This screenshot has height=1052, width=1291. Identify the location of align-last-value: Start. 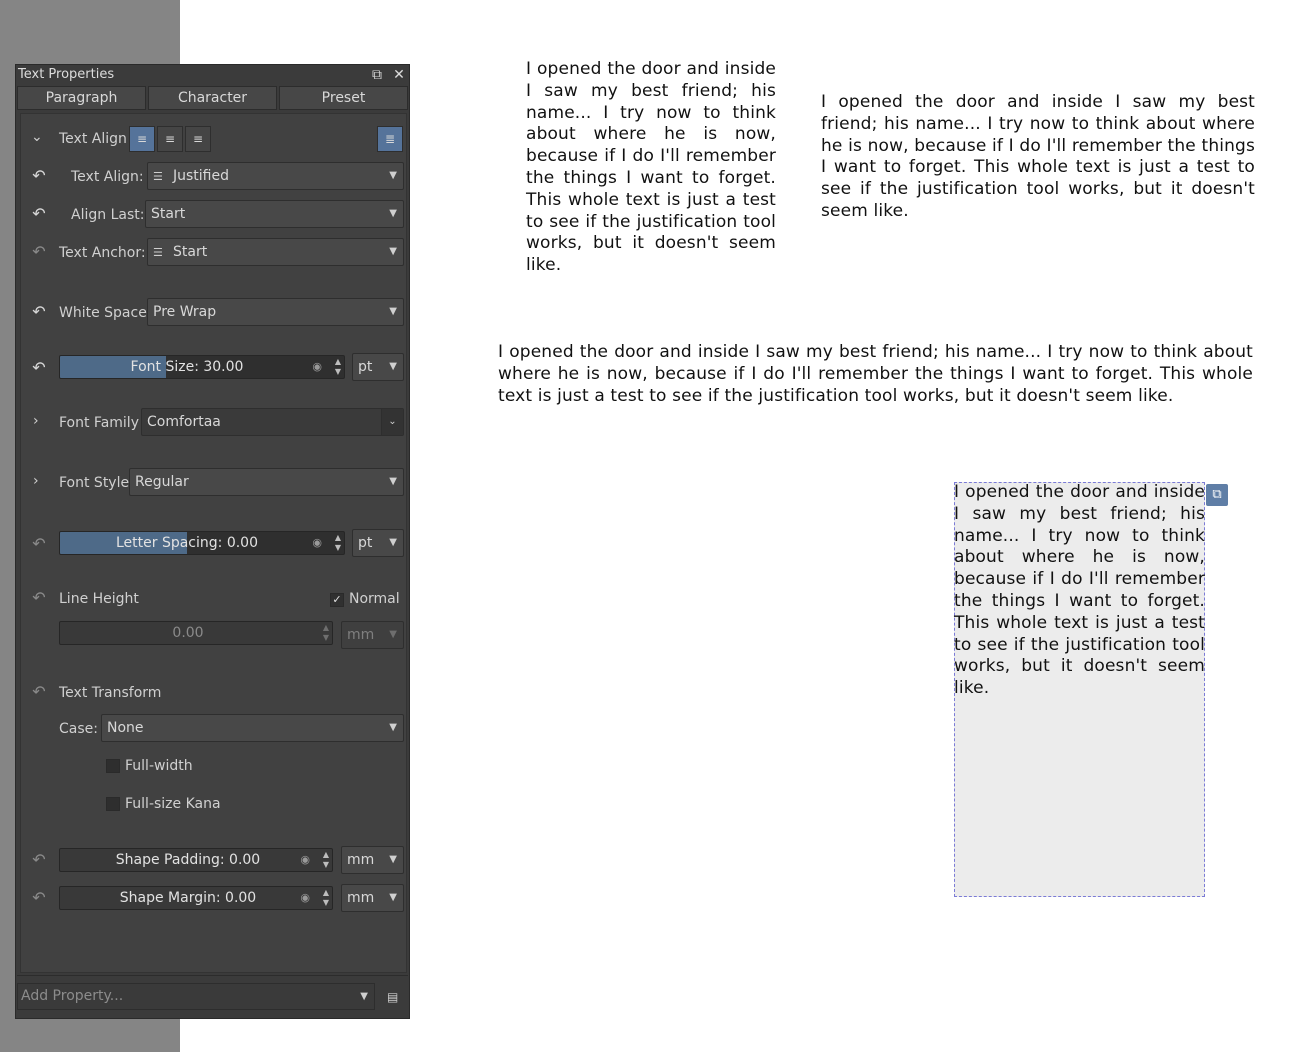
(168, 214).